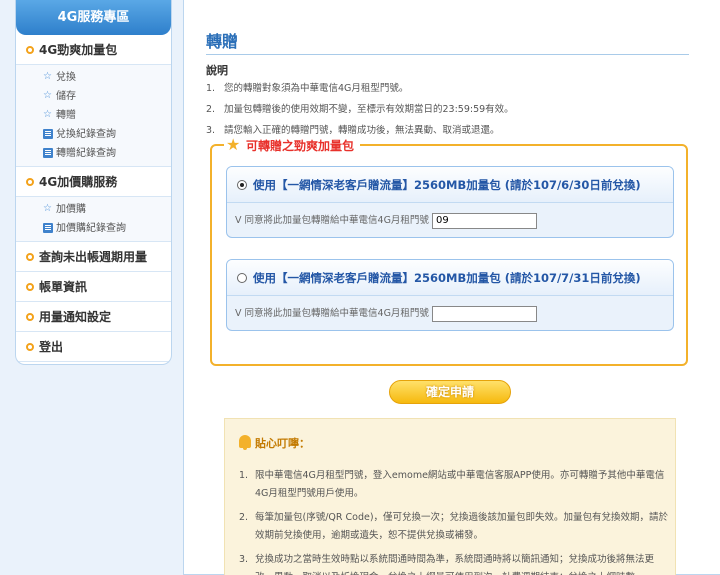  I want to click on sub-item-label: 儲存, so click(66, 96).